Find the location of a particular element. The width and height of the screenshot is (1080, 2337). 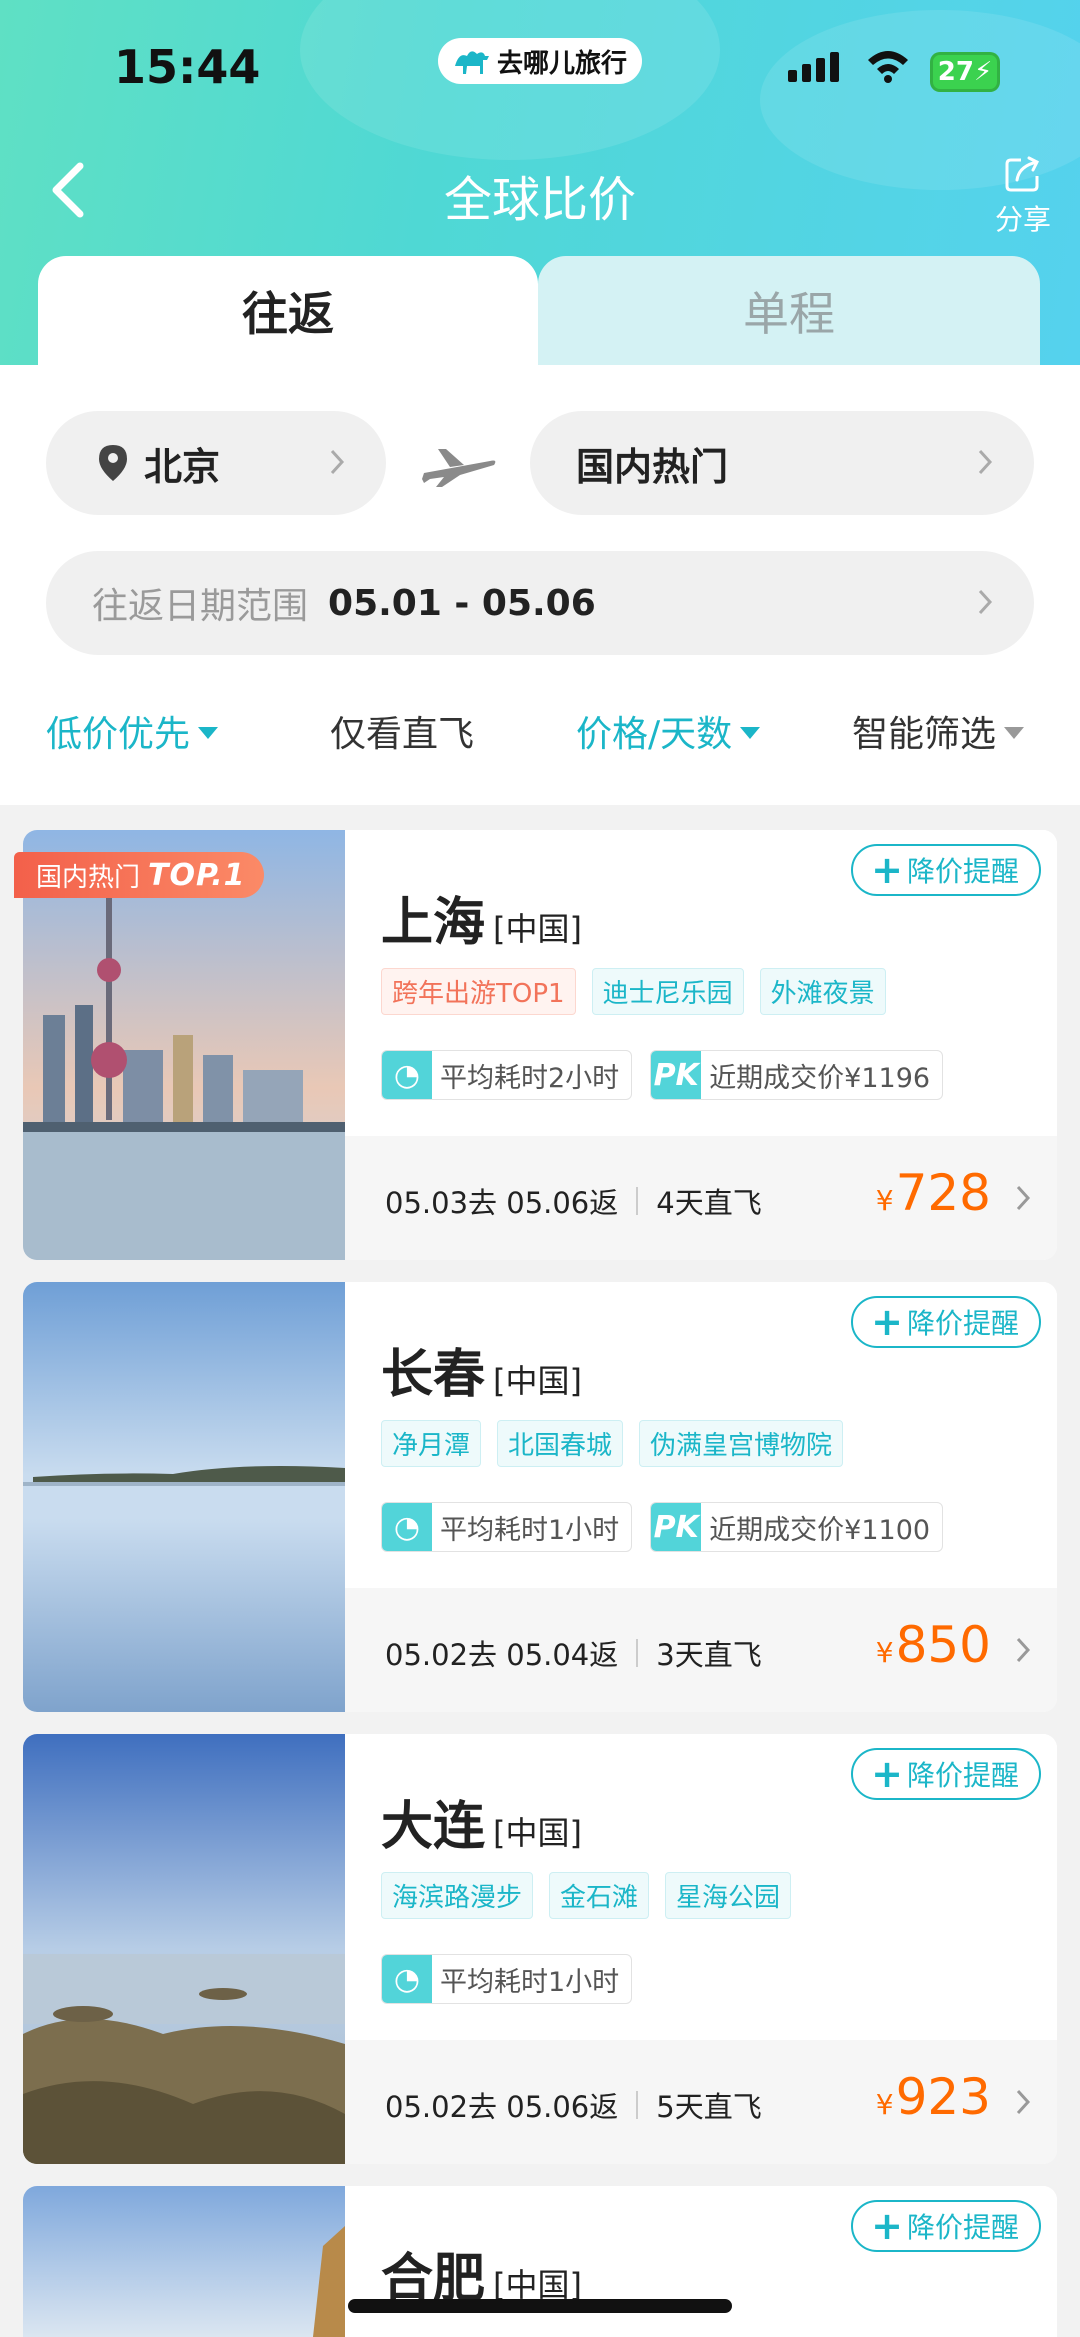

from-city-selector: 北京 is located at coordinates (216, 463).